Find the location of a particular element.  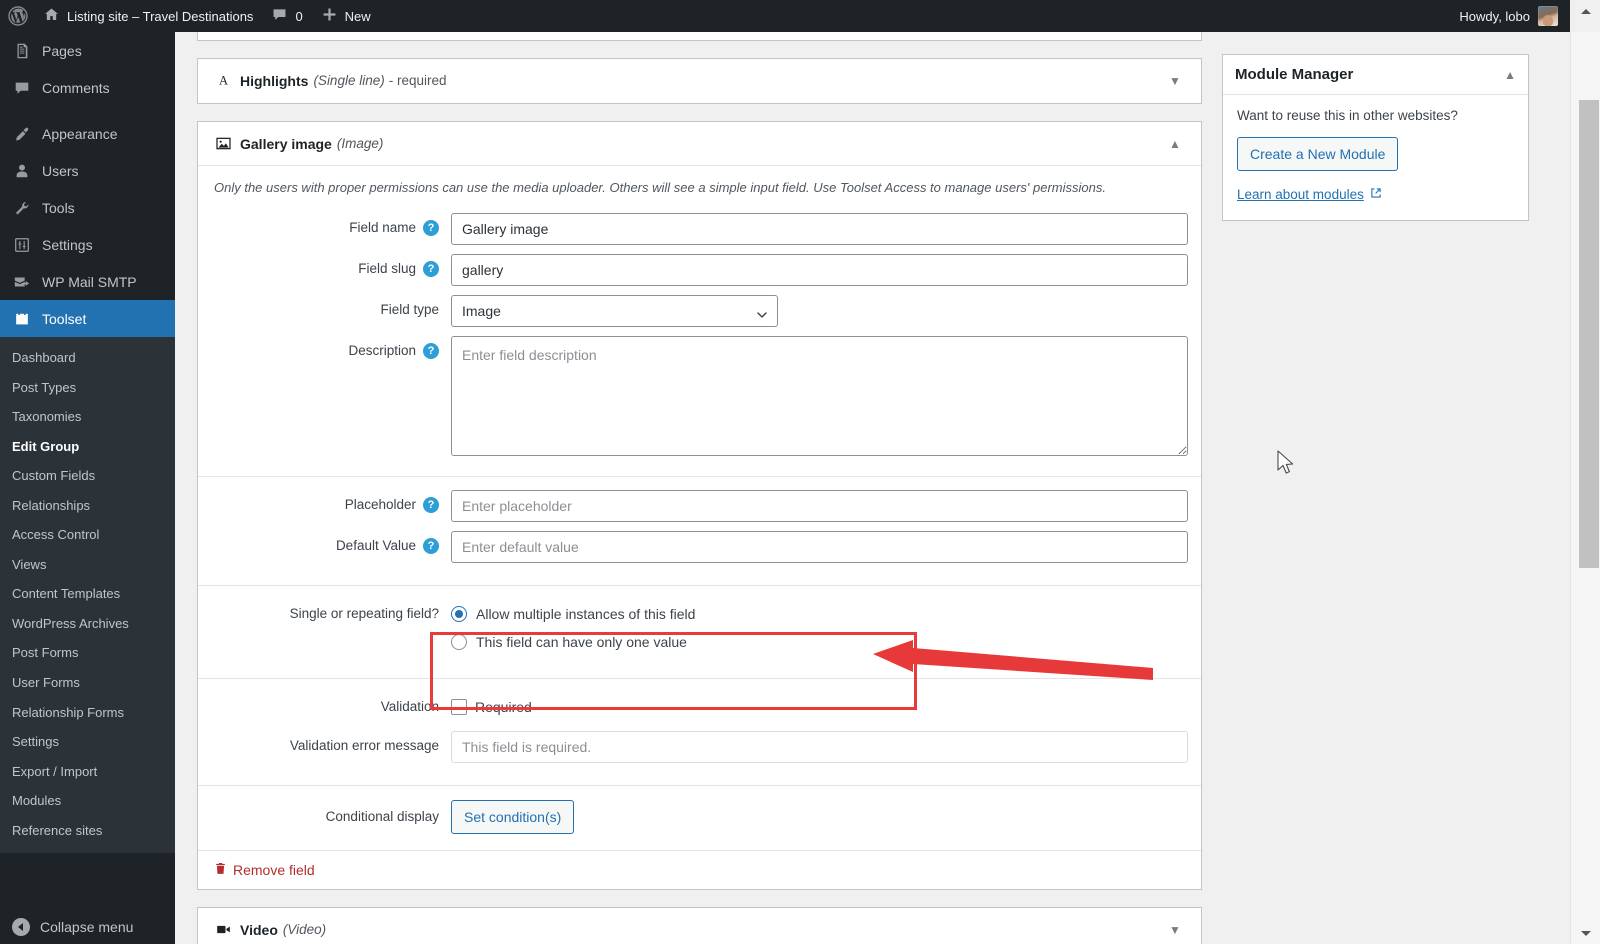

field-header-gallery-image: Gallery image (Image) ▲ is located at coordinates (699, 144).